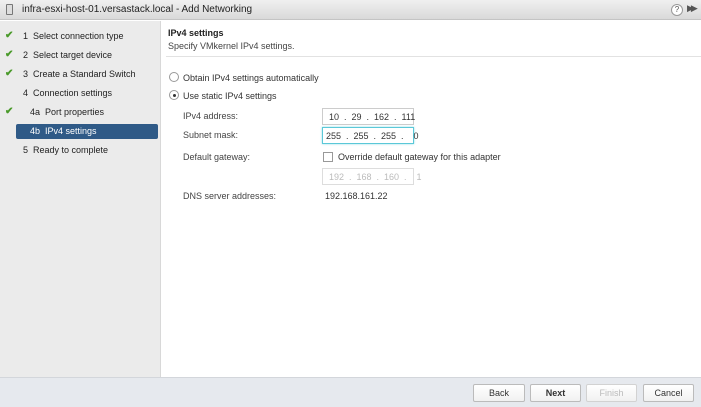 This screenshot has width=701, height=407. What do you see at coordinates (80, 55) in the screenshot?
I see `step-select-target-device: ✔ 2 Select target device` at bounding box center [80, 55].